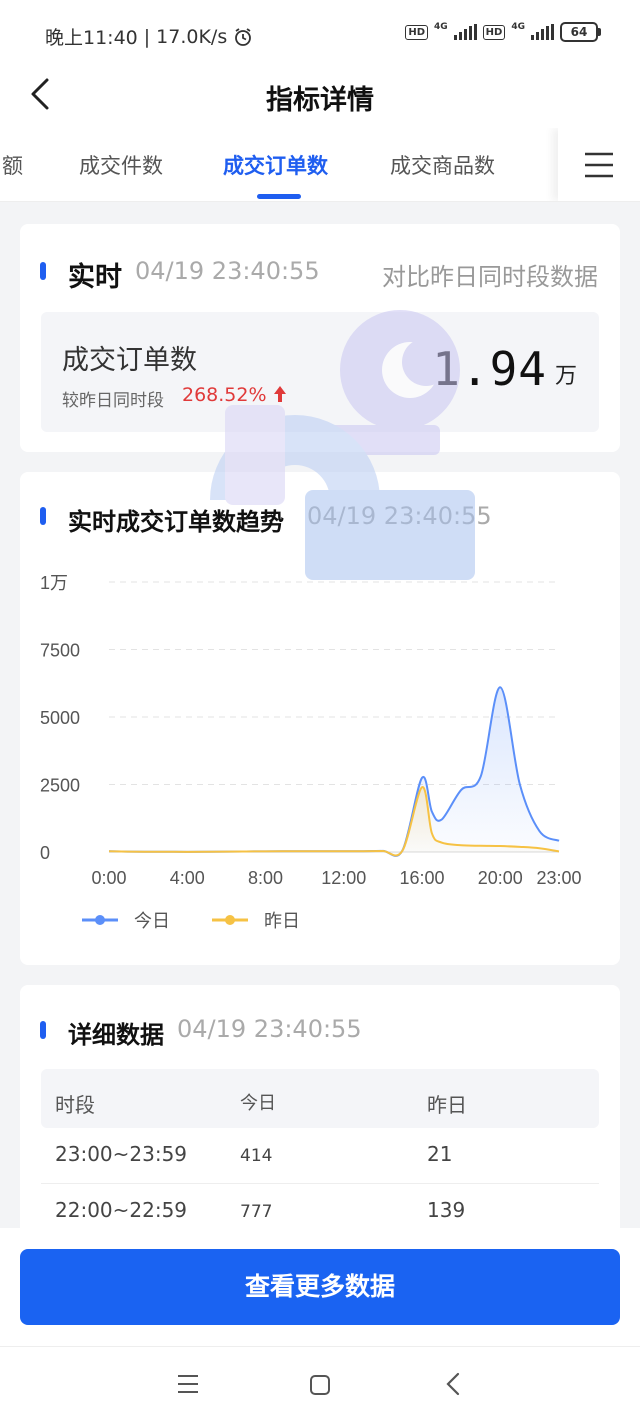  I want to click on tab-amount: 额, so click(12, 165).